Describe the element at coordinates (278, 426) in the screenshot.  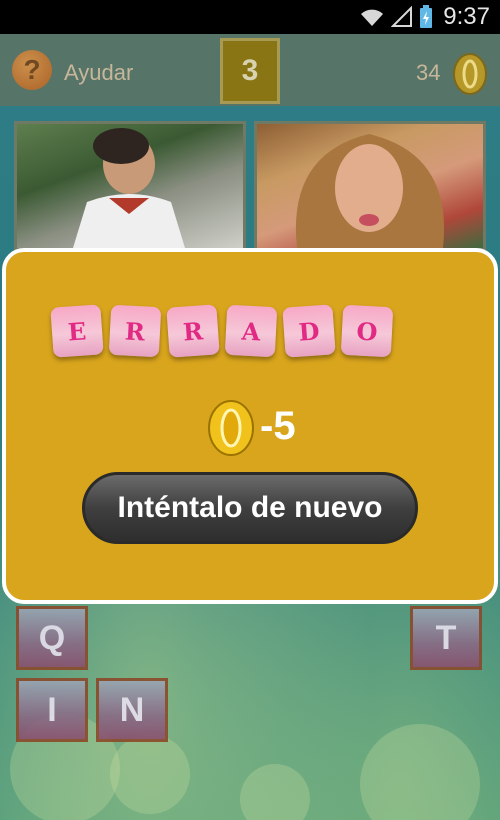
I see `coin-penalty: -5` at that location.